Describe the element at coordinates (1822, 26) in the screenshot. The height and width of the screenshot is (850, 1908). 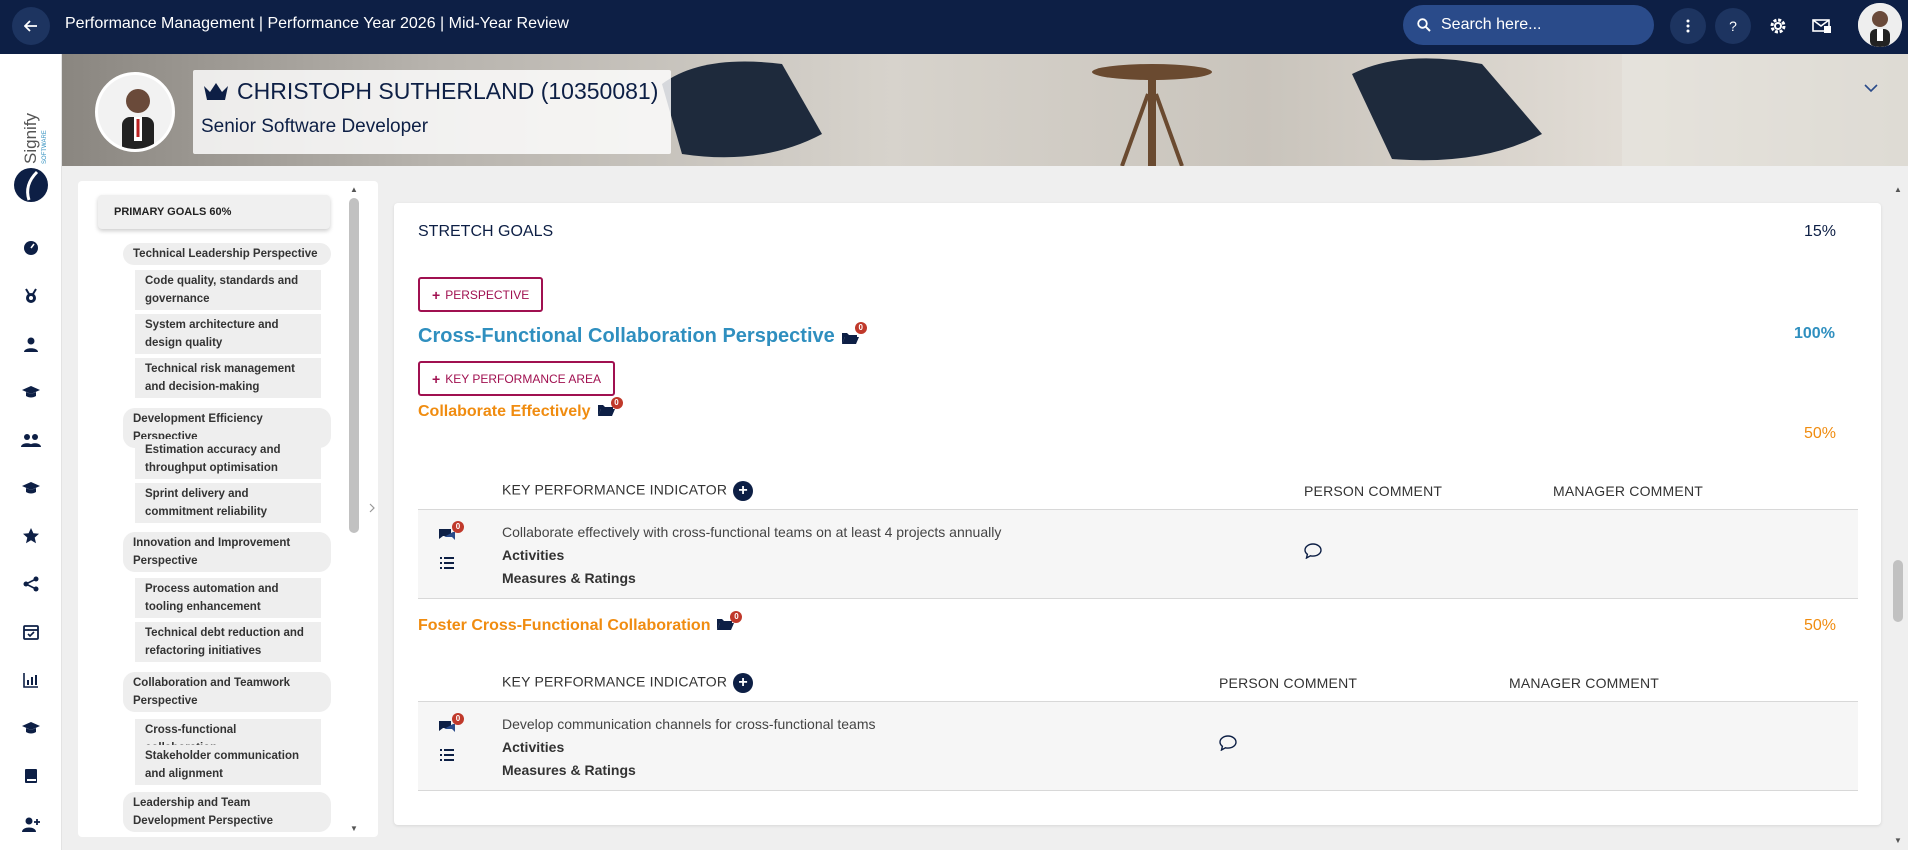
I see `messages-button` at that location.